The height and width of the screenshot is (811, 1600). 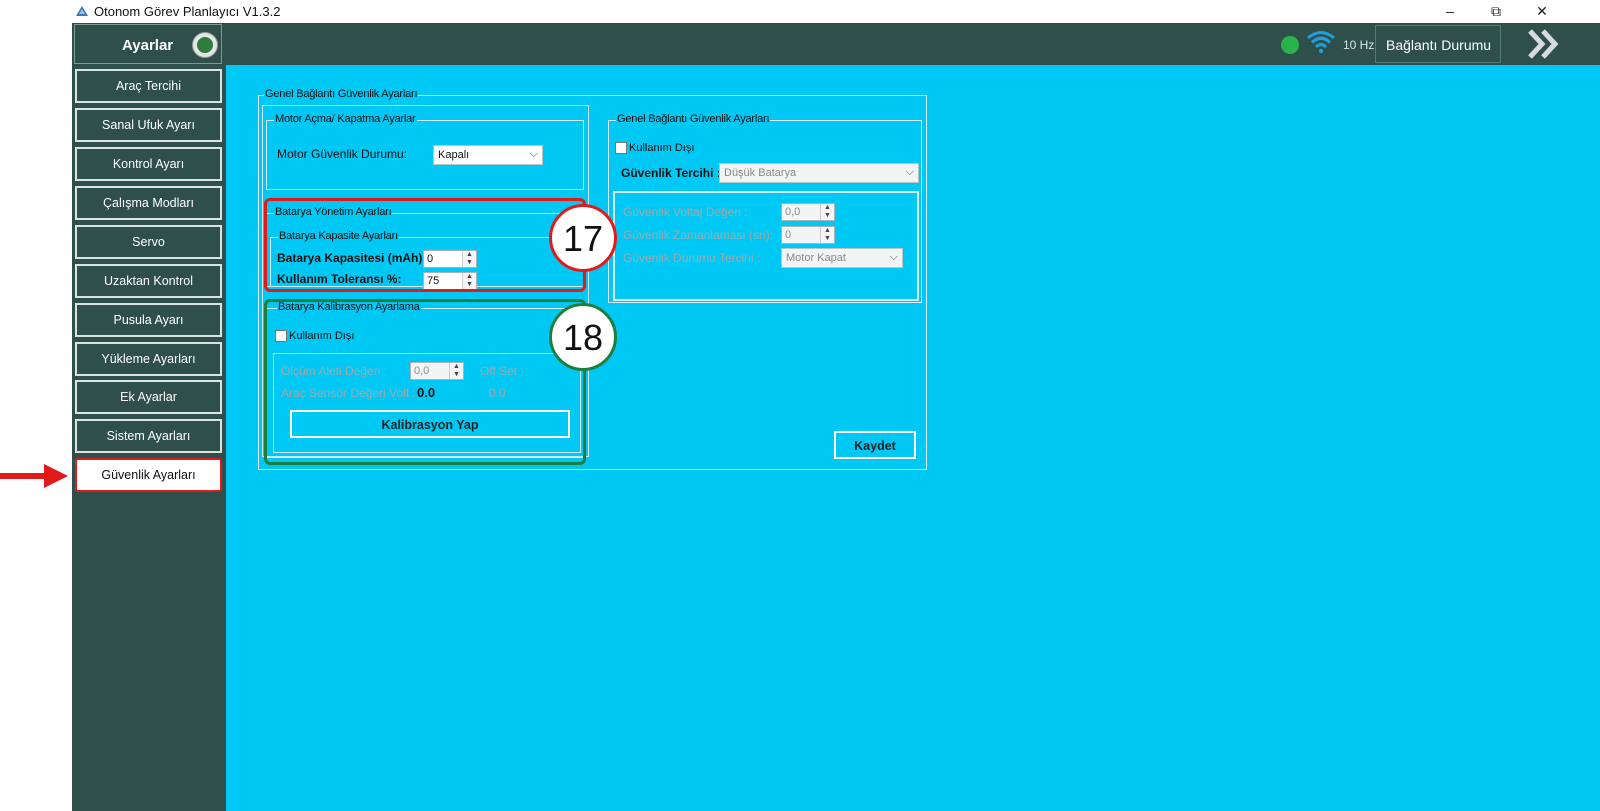 I want to click on sidebar-item-kontrol: Kontrol Ayarı, so click(x=148, y=164).